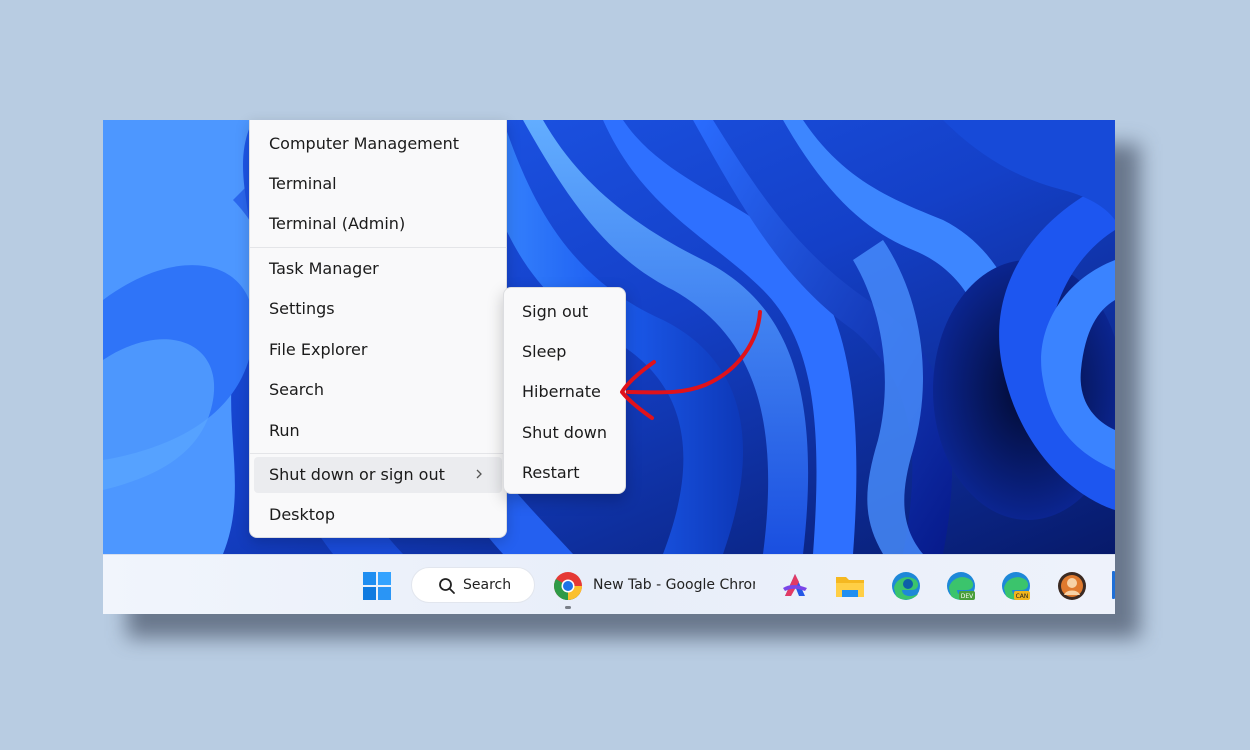 Image resolution: width=1250 pixels, height=750 pixels. I want to click on taskbar: Search New Tab - Google Chrome, so click(609, 584).